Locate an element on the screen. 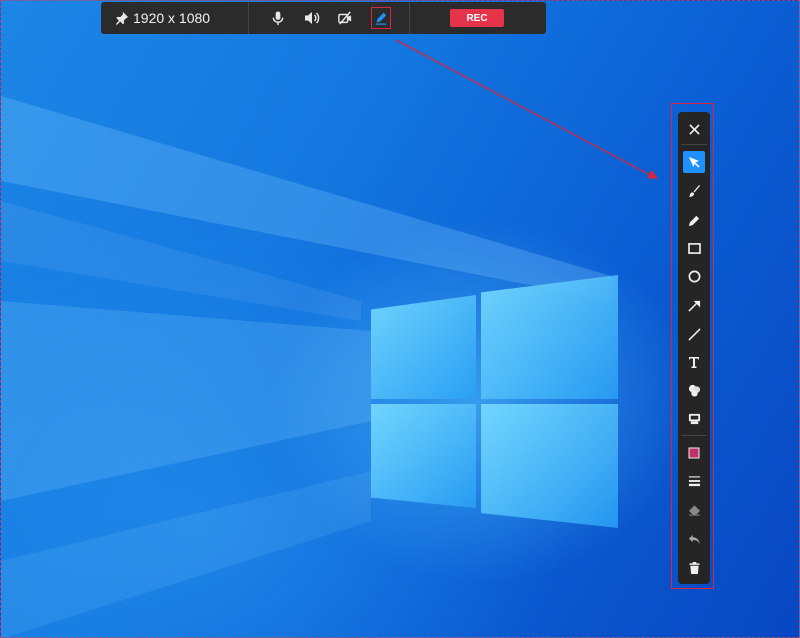 Image resolution: width=800 pixels, height=638 pixels. rectangle-icon is located at coordinates (694, 248).